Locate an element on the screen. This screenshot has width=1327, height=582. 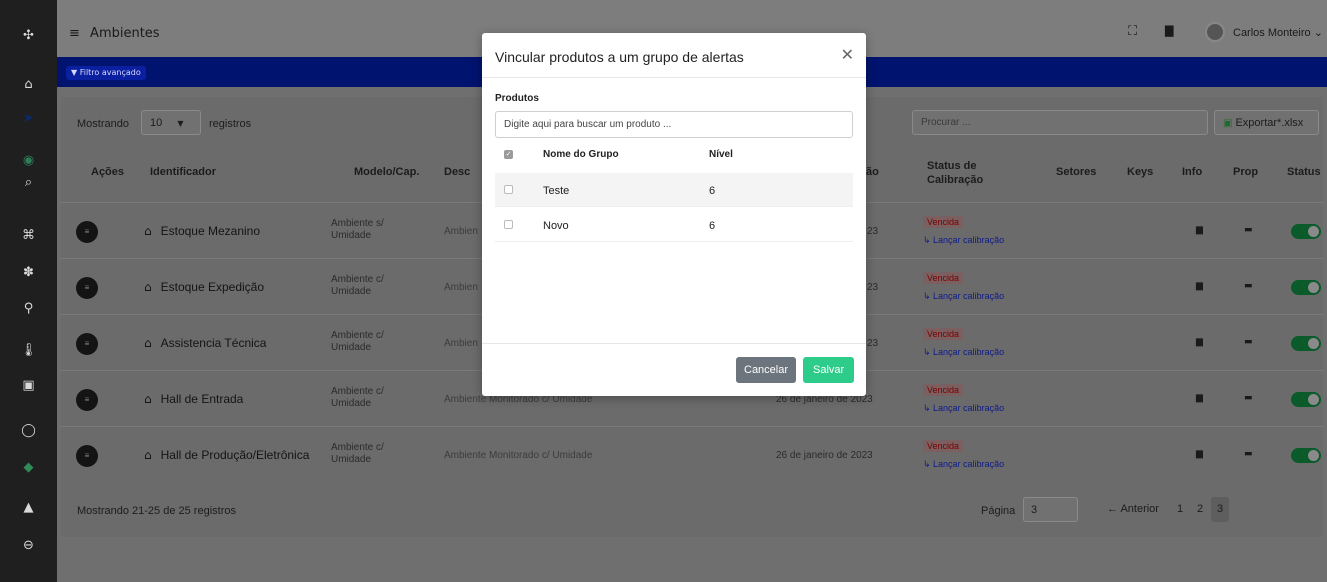
row-identifier: ⌂ Hall de Produção/Eletrônica is located at coordinates (226, 455).